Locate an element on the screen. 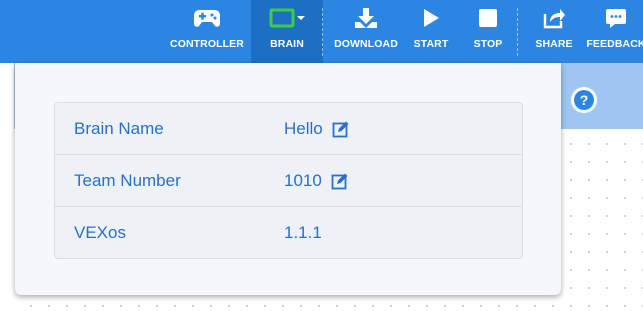  brain-name-value: Hello is located at coordinates (303, 128).